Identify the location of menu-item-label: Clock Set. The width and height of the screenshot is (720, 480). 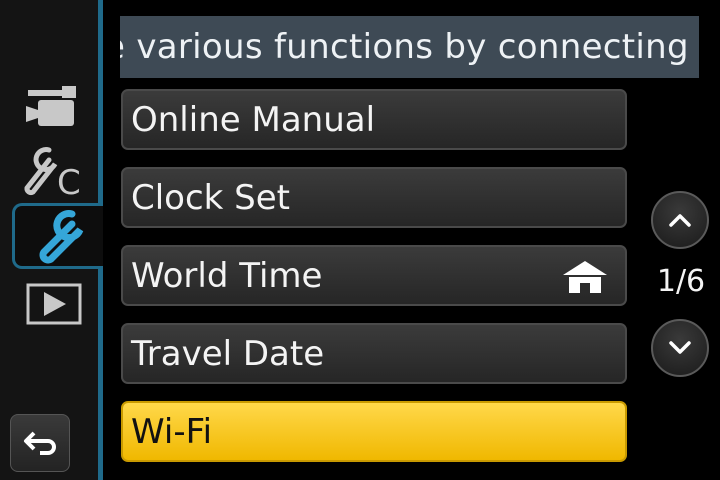
(211, 197).